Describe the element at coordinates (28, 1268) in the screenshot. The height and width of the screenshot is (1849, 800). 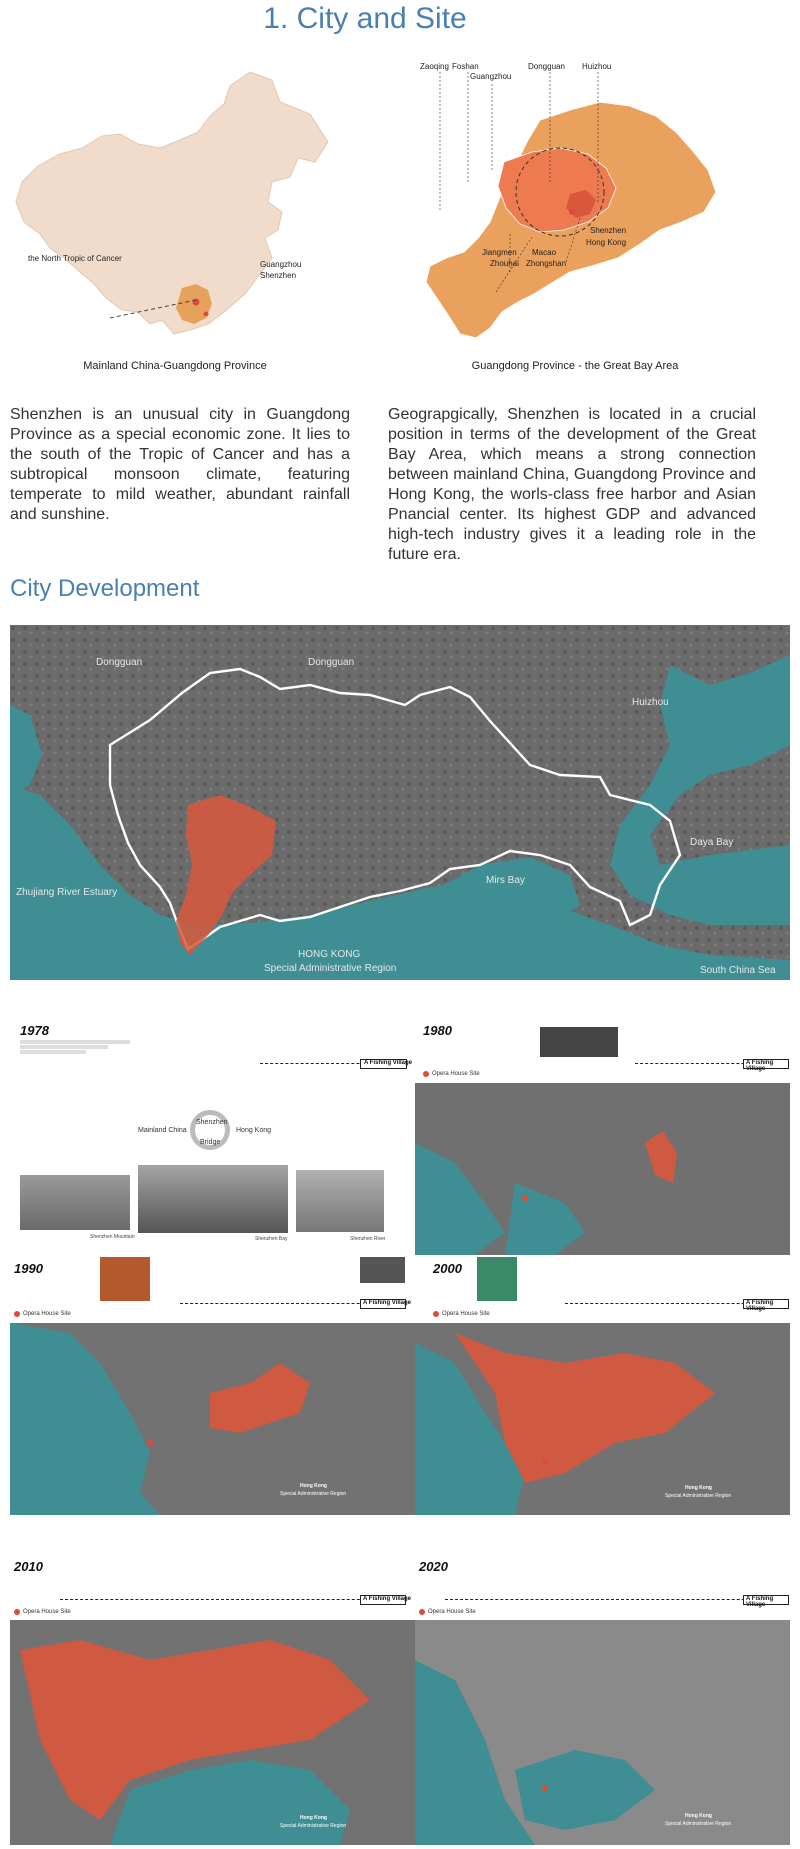
I see `panel-year: 1990` at that location.